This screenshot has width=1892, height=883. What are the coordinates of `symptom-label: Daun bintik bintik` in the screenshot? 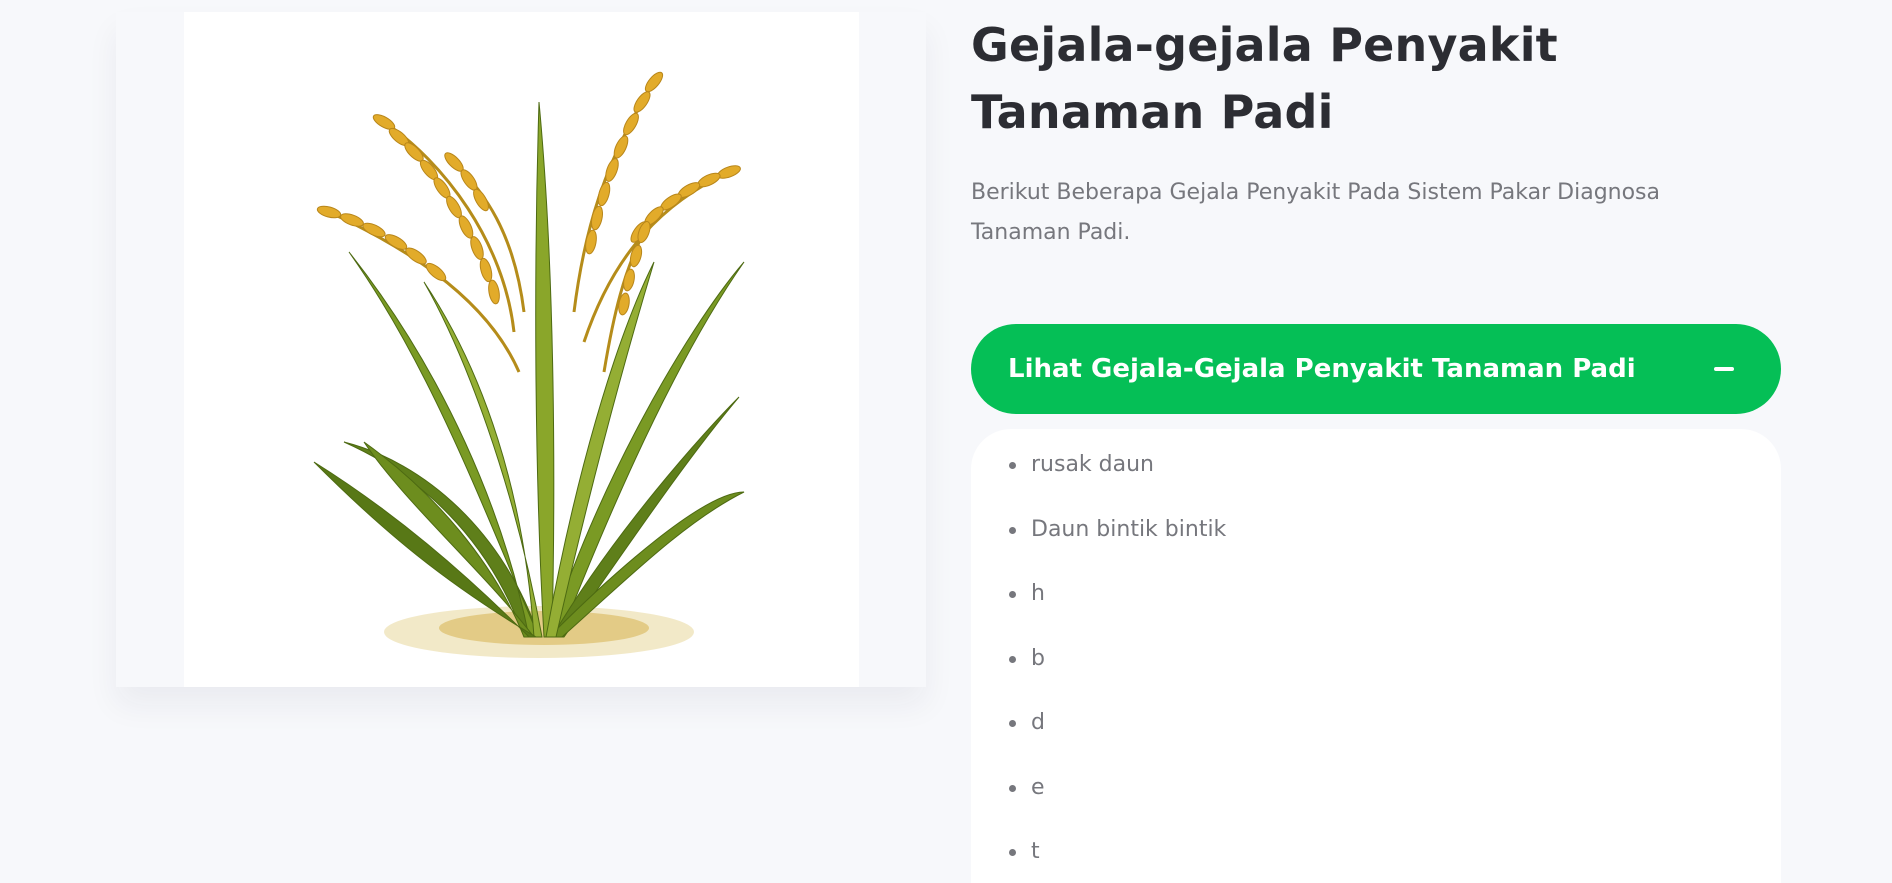 It's located at (1129, 529).